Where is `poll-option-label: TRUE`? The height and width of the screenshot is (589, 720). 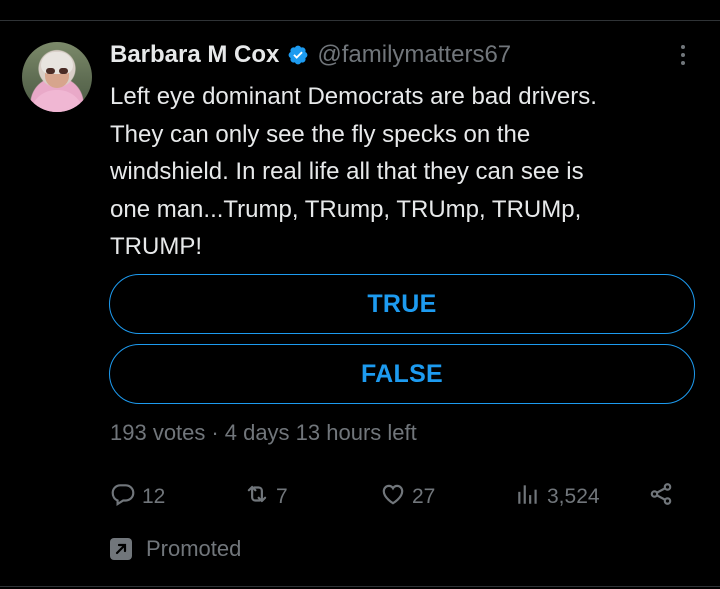 poll-option-label: TRUE is located at coordinates (402, 303).